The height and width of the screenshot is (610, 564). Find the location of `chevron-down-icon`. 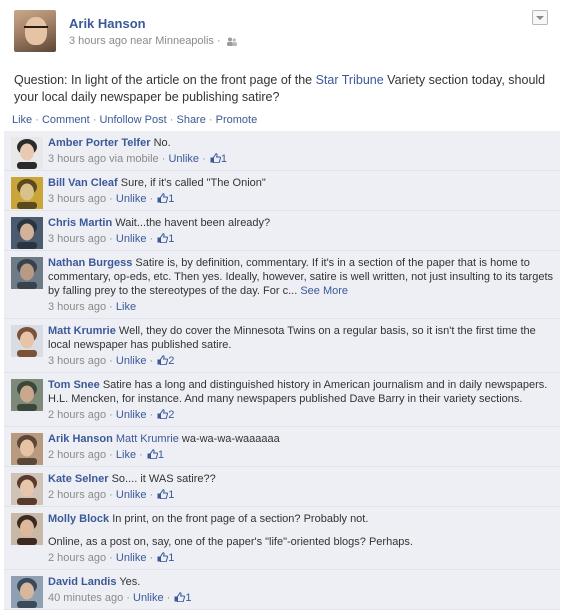

chevron-down-icon is located at coordinates (540, 17).